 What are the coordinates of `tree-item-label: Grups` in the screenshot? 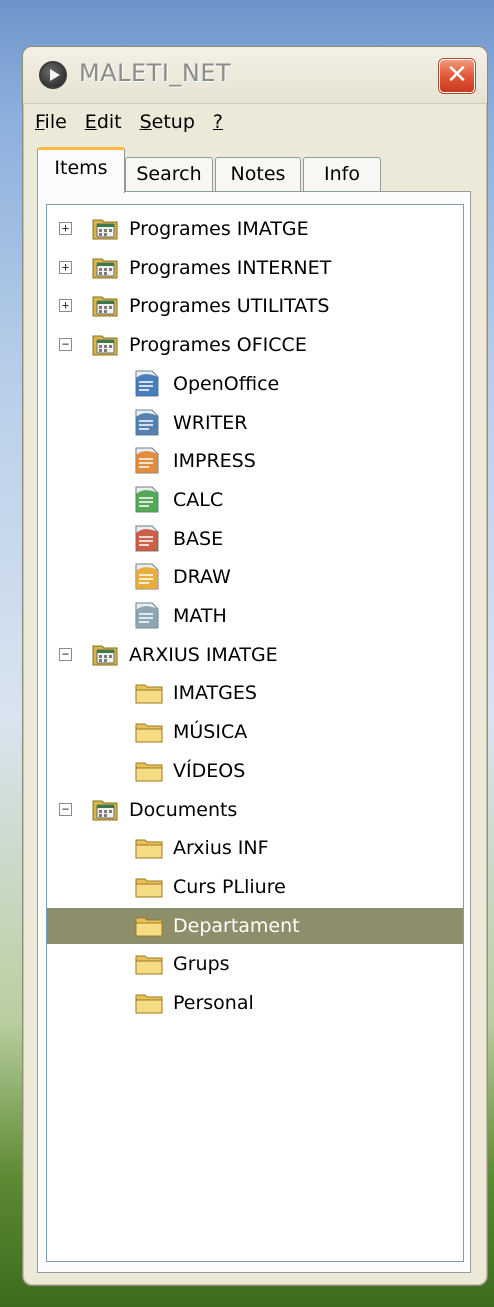 It's located at (201, 964).